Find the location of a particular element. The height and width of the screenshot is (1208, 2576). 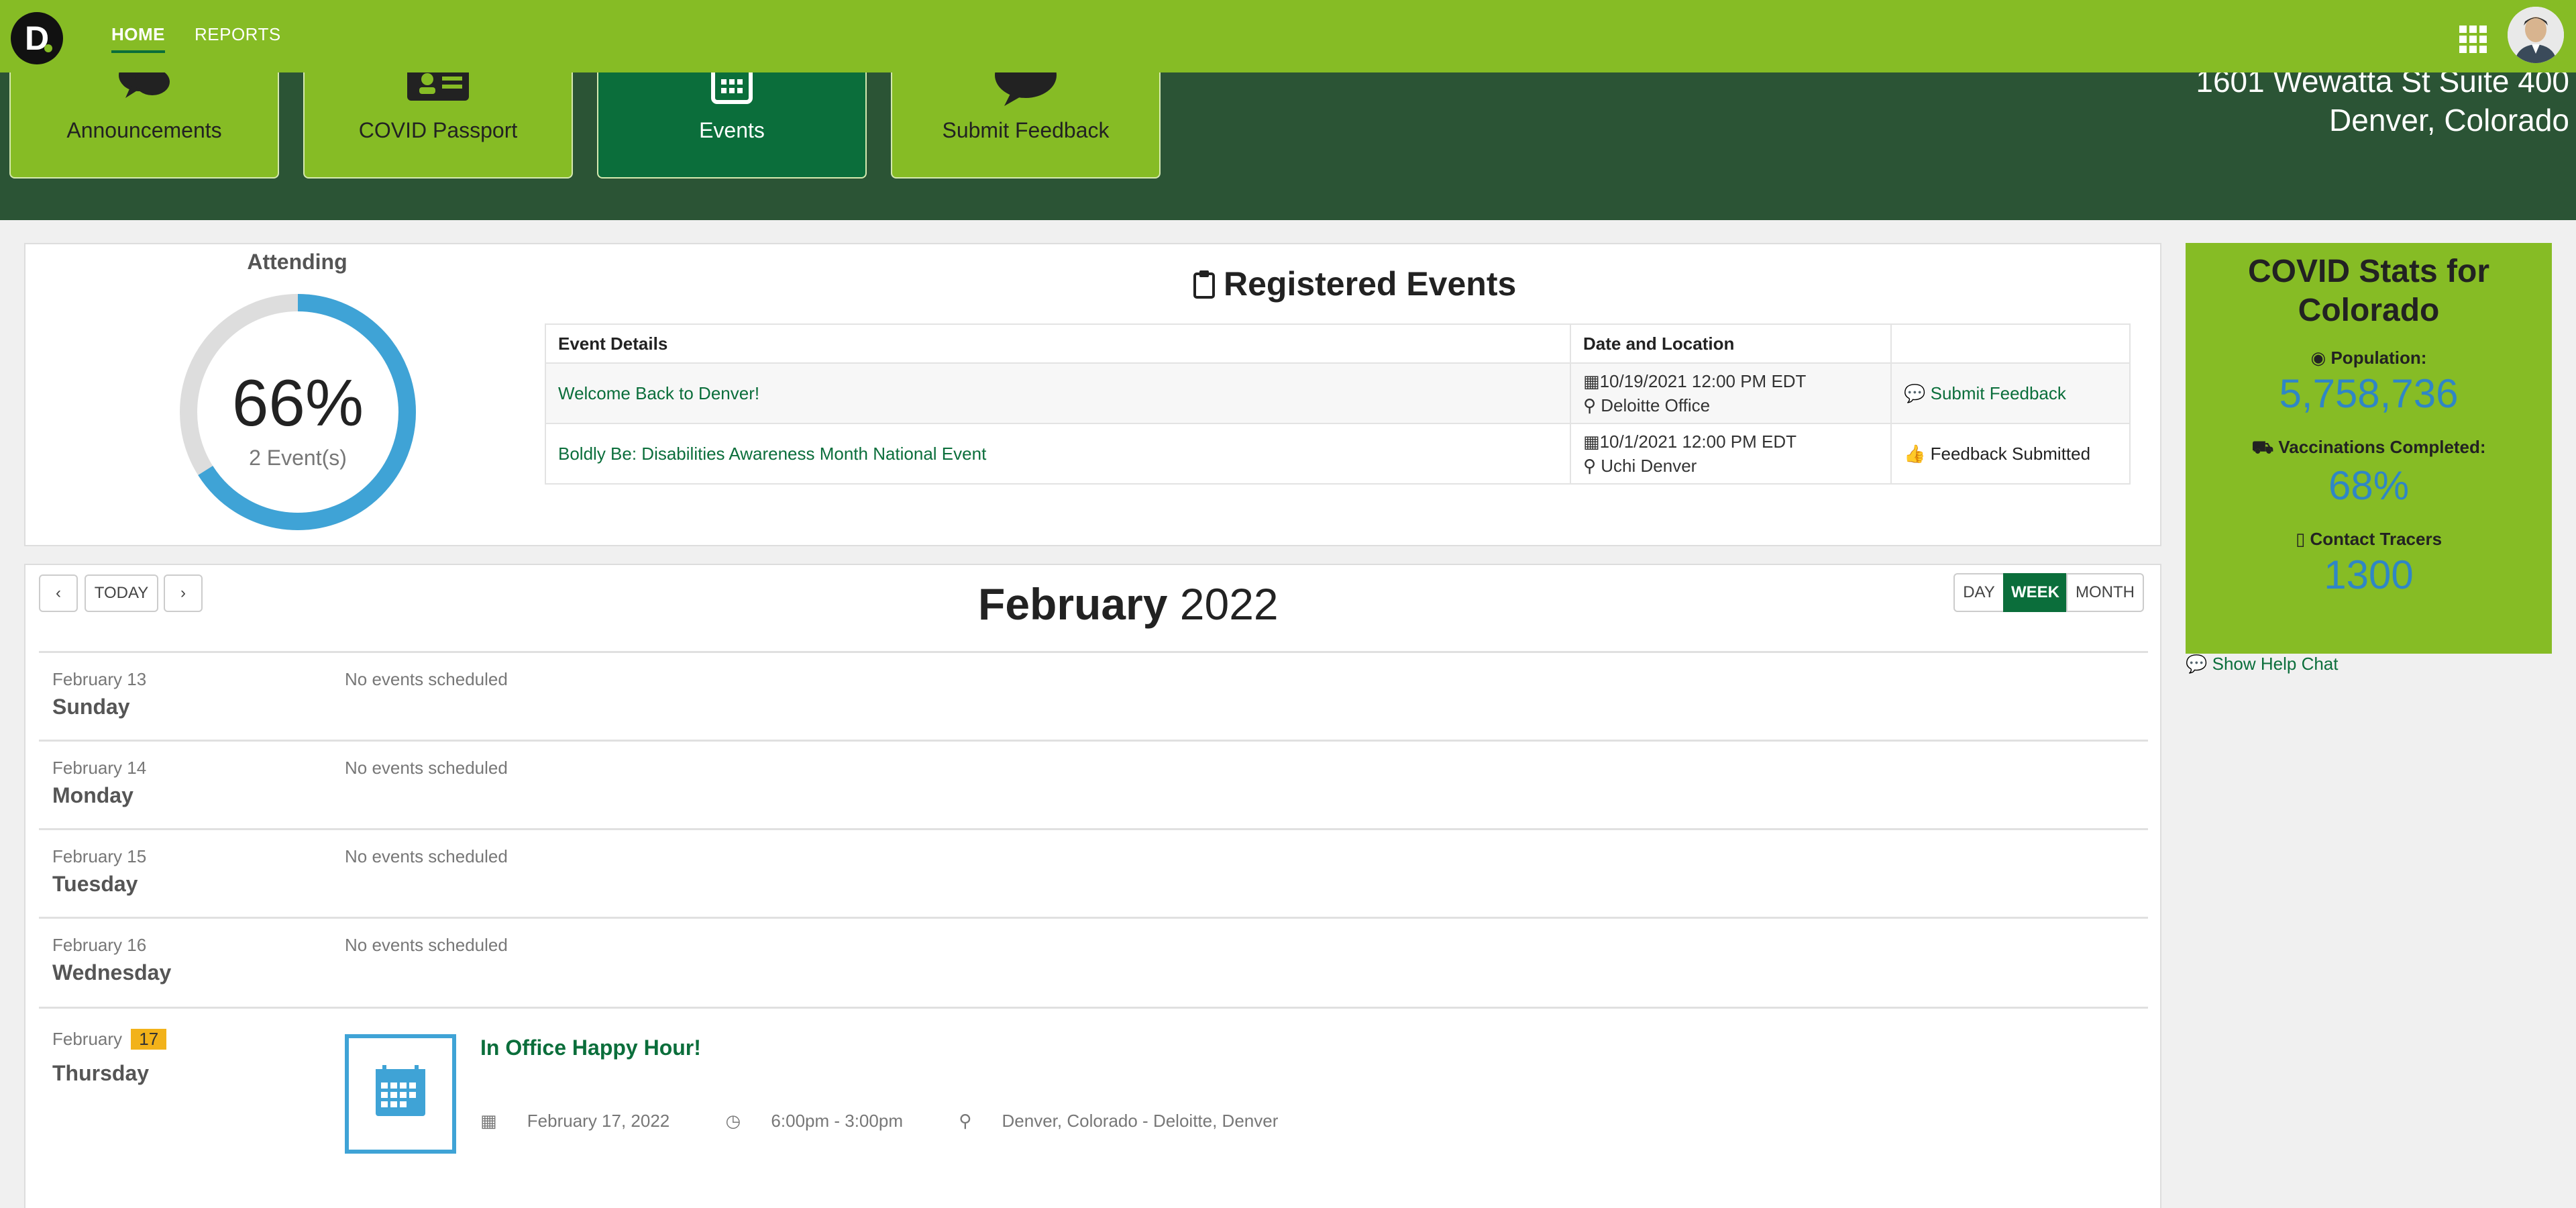

attending-count: 2 Event(s) is located at coordinates (298, 458).